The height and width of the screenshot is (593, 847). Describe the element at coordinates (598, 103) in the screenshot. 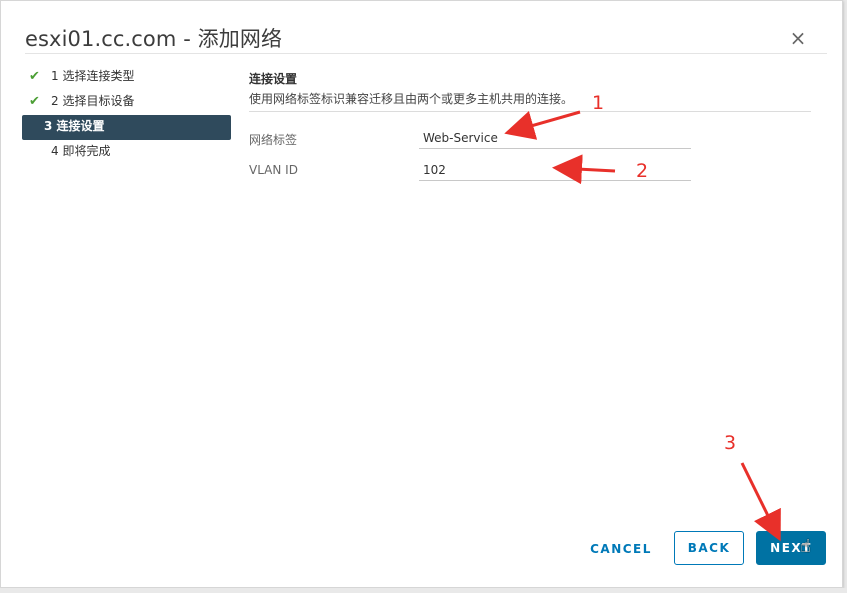

I see `annotation-number-1: 1` at that location.